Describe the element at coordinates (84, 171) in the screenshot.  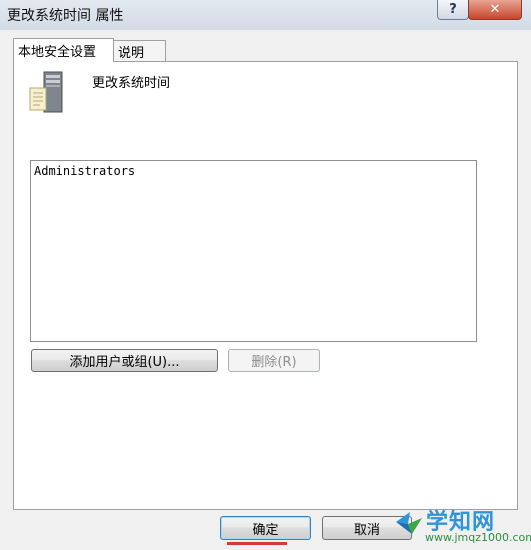
I see `list-item: Administrators` at that location.